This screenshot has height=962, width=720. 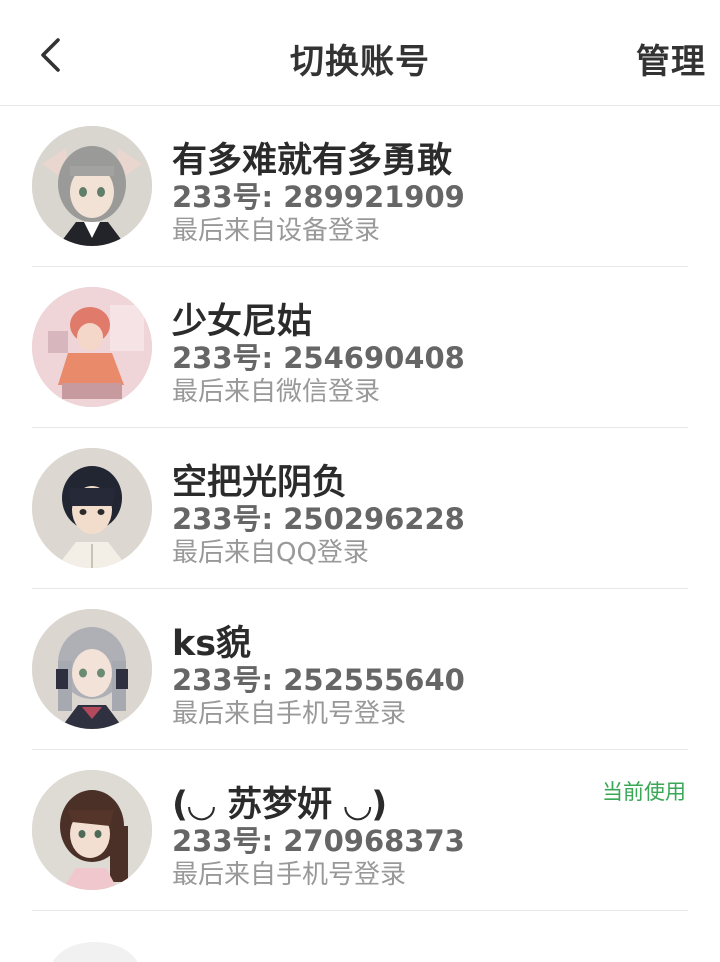 I want to click on account-login-source: 最后来自设备登录, so click(x=276, y=231).